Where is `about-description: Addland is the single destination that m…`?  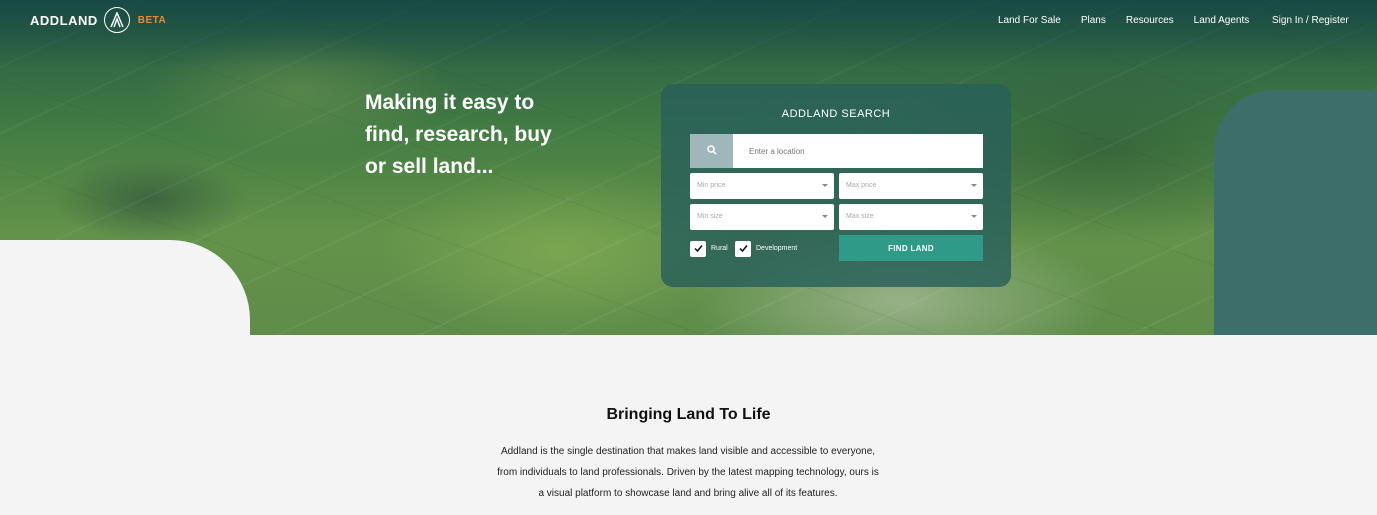
about-description: Addland is the single destination that m… is located at coordinates (688, 472).